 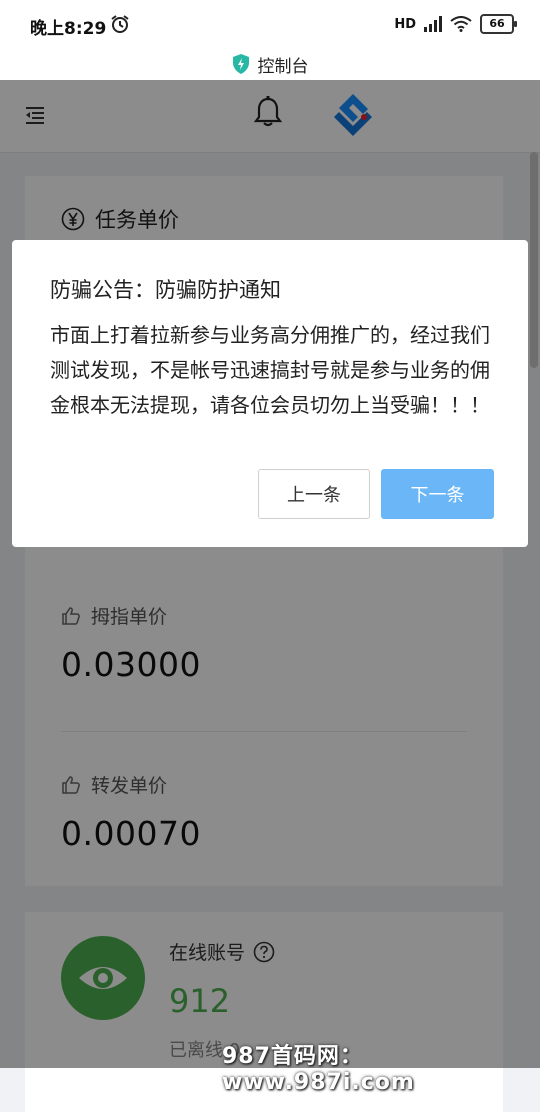 What do you see at coordinates (314, 494) in the screenshot?
I see `previous-button: 上一条` at bounding box center [314, 494].